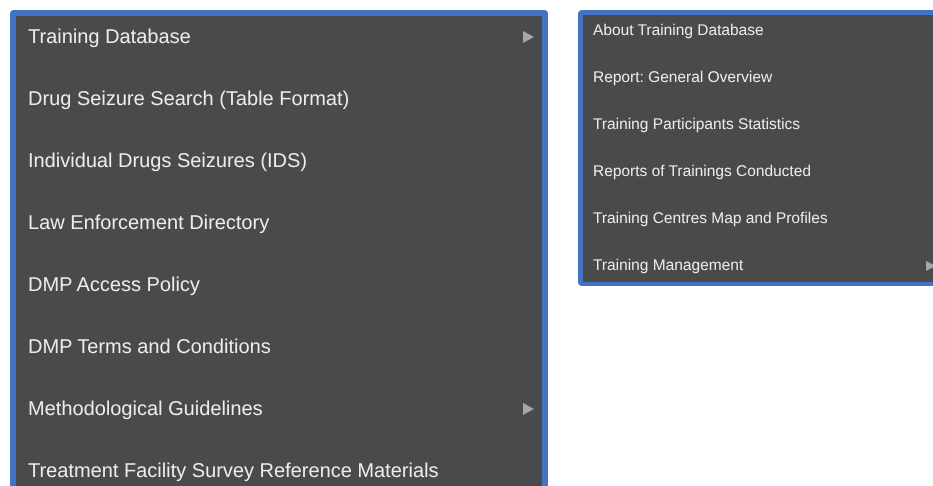 Image resolution: width=933 pixels, height=486 pixels. What do you see at coordinates (279, 468) in the screenshot?
I see `menu-item: Treatment Facility Survey Reference Materials` at bounding box center [279, 468].